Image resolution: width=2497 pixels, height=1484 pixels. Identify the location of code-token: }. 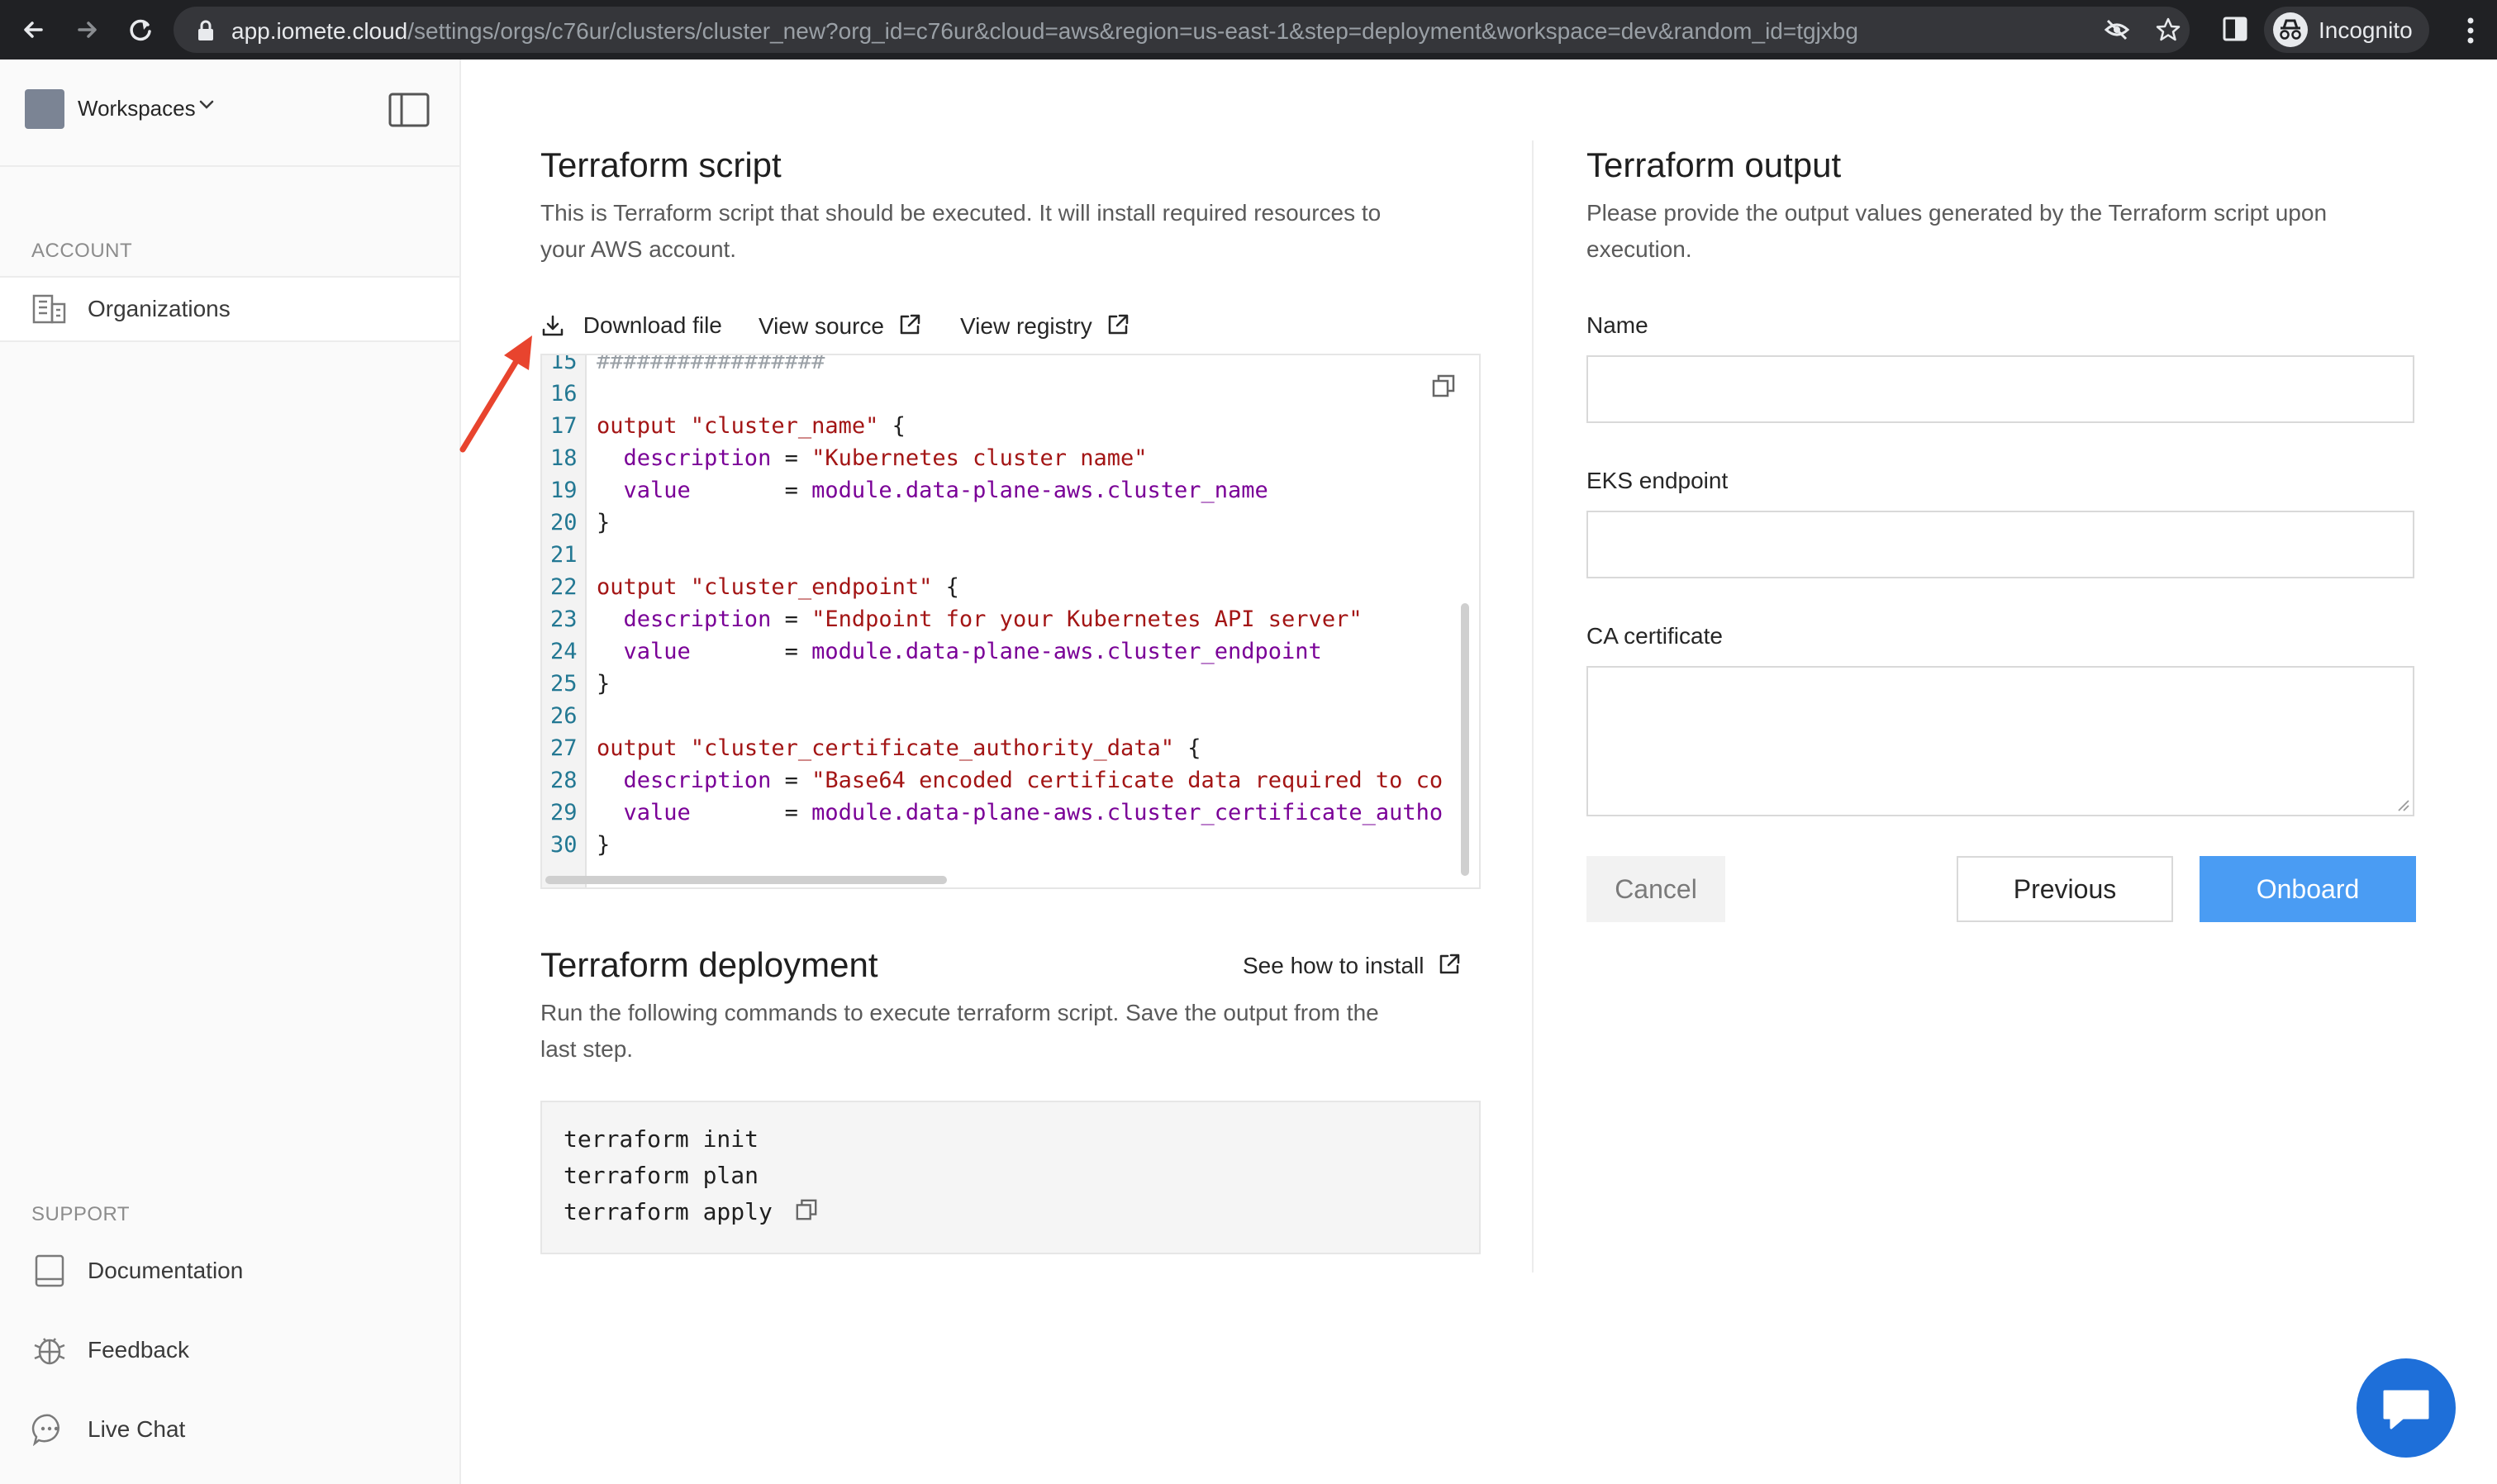
(604, 684).